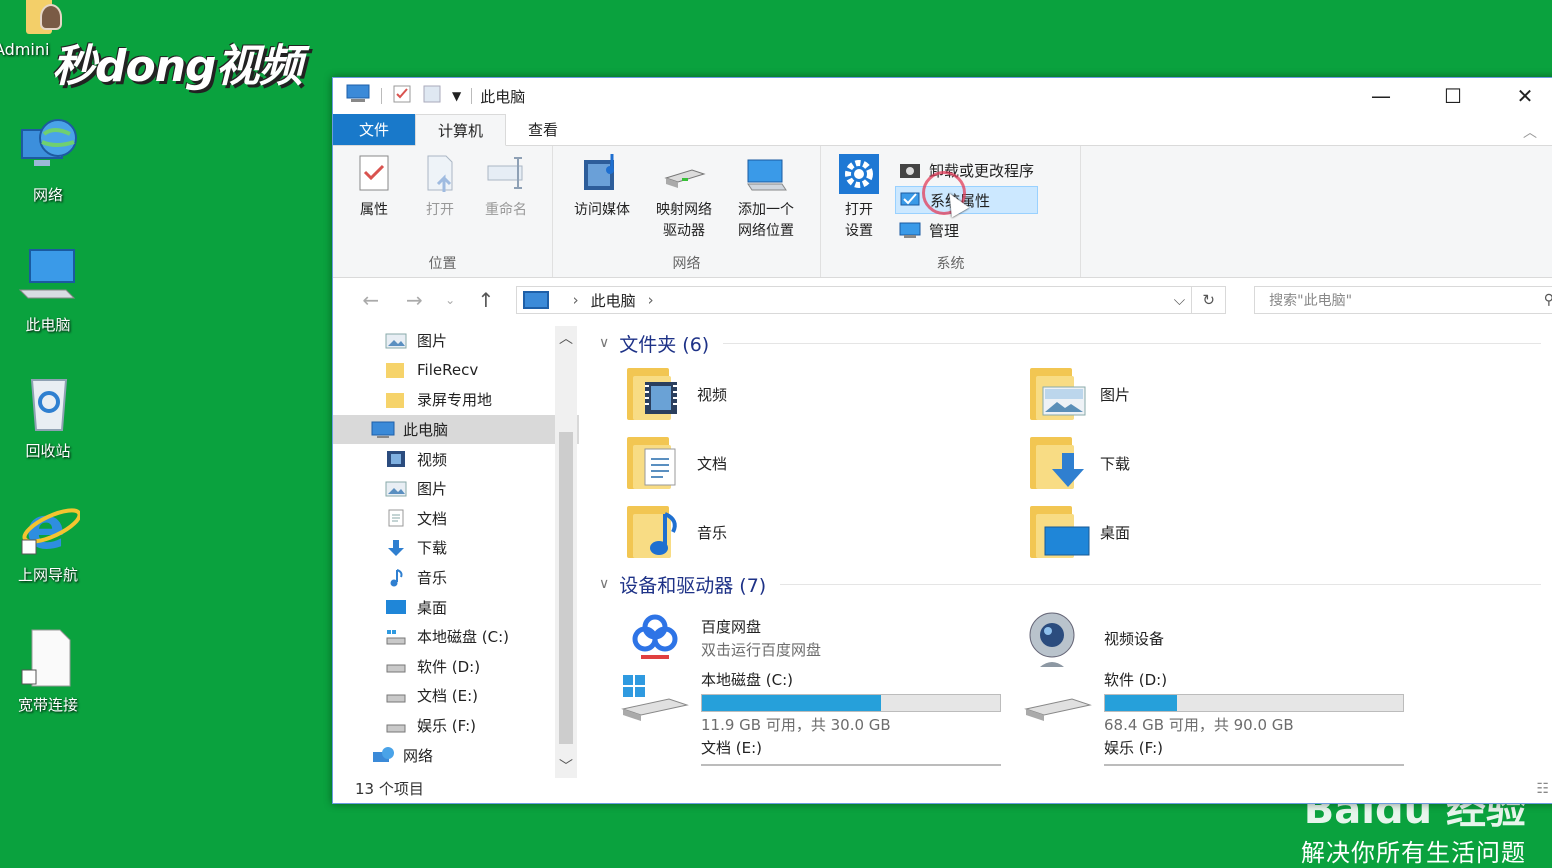 The image size is (1552, 868). What do you see at coordinates (450, 300) in the screenshot?
I see `recent-chevron-icon: ⌄` at bounding box center [450, 300].